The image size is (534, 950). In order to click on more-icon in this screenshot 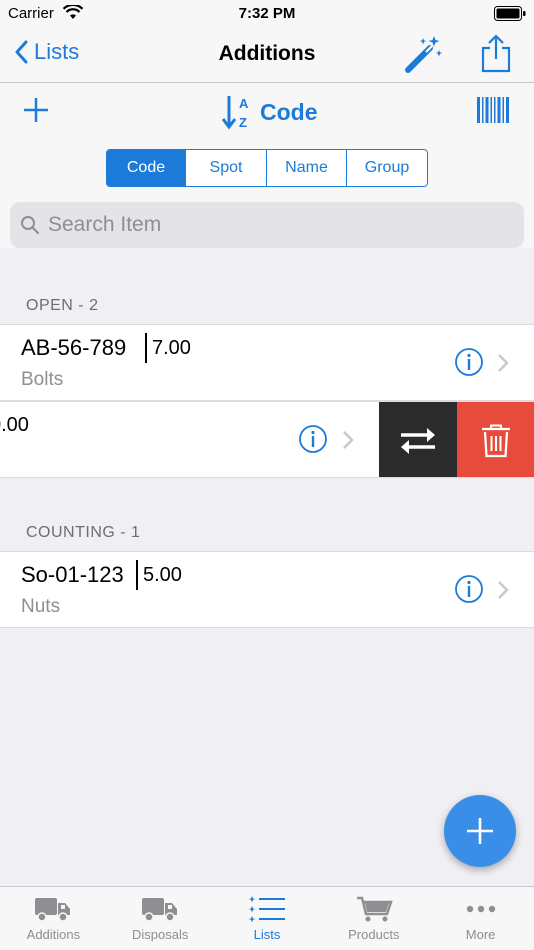, I will do `click(480, 909)`.